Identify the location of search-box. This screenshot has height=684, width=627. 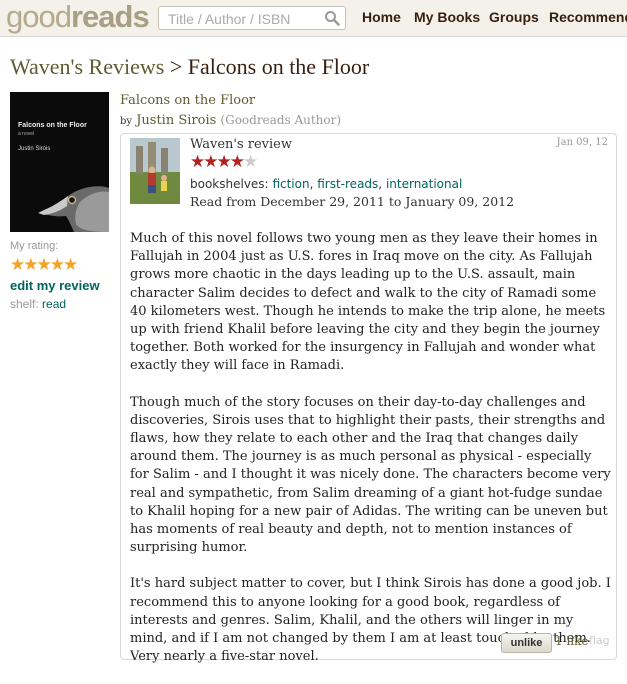
(252, 18).